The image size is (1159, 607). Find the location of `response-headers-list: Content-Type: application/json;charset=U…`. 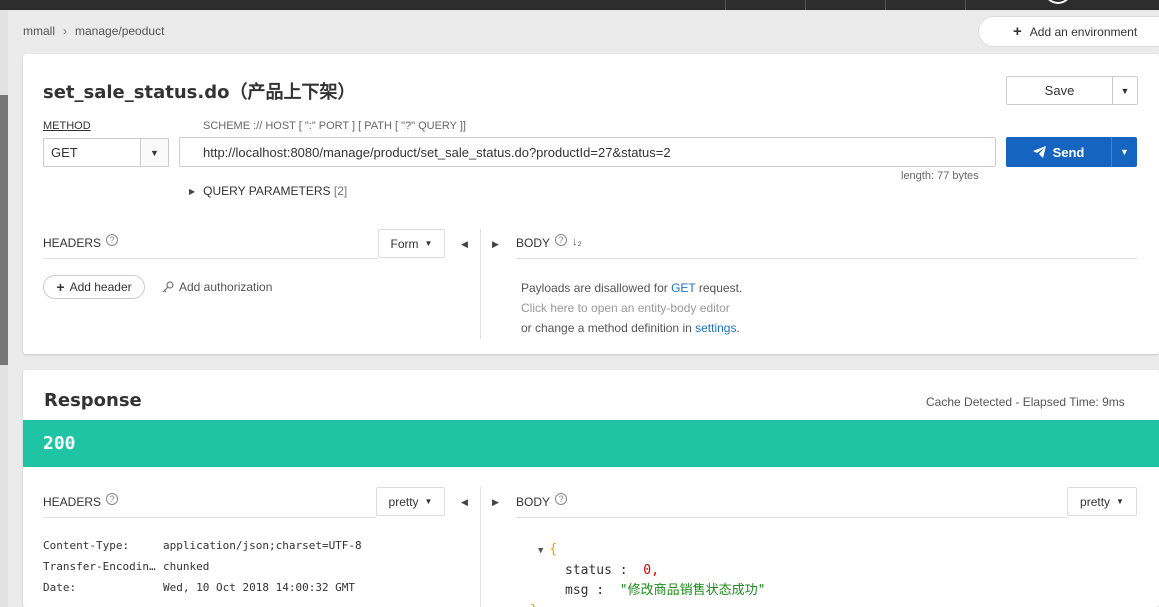

response-headers-list: Content-Type: application/json;charset=U… is located at coordinates (202, 566).